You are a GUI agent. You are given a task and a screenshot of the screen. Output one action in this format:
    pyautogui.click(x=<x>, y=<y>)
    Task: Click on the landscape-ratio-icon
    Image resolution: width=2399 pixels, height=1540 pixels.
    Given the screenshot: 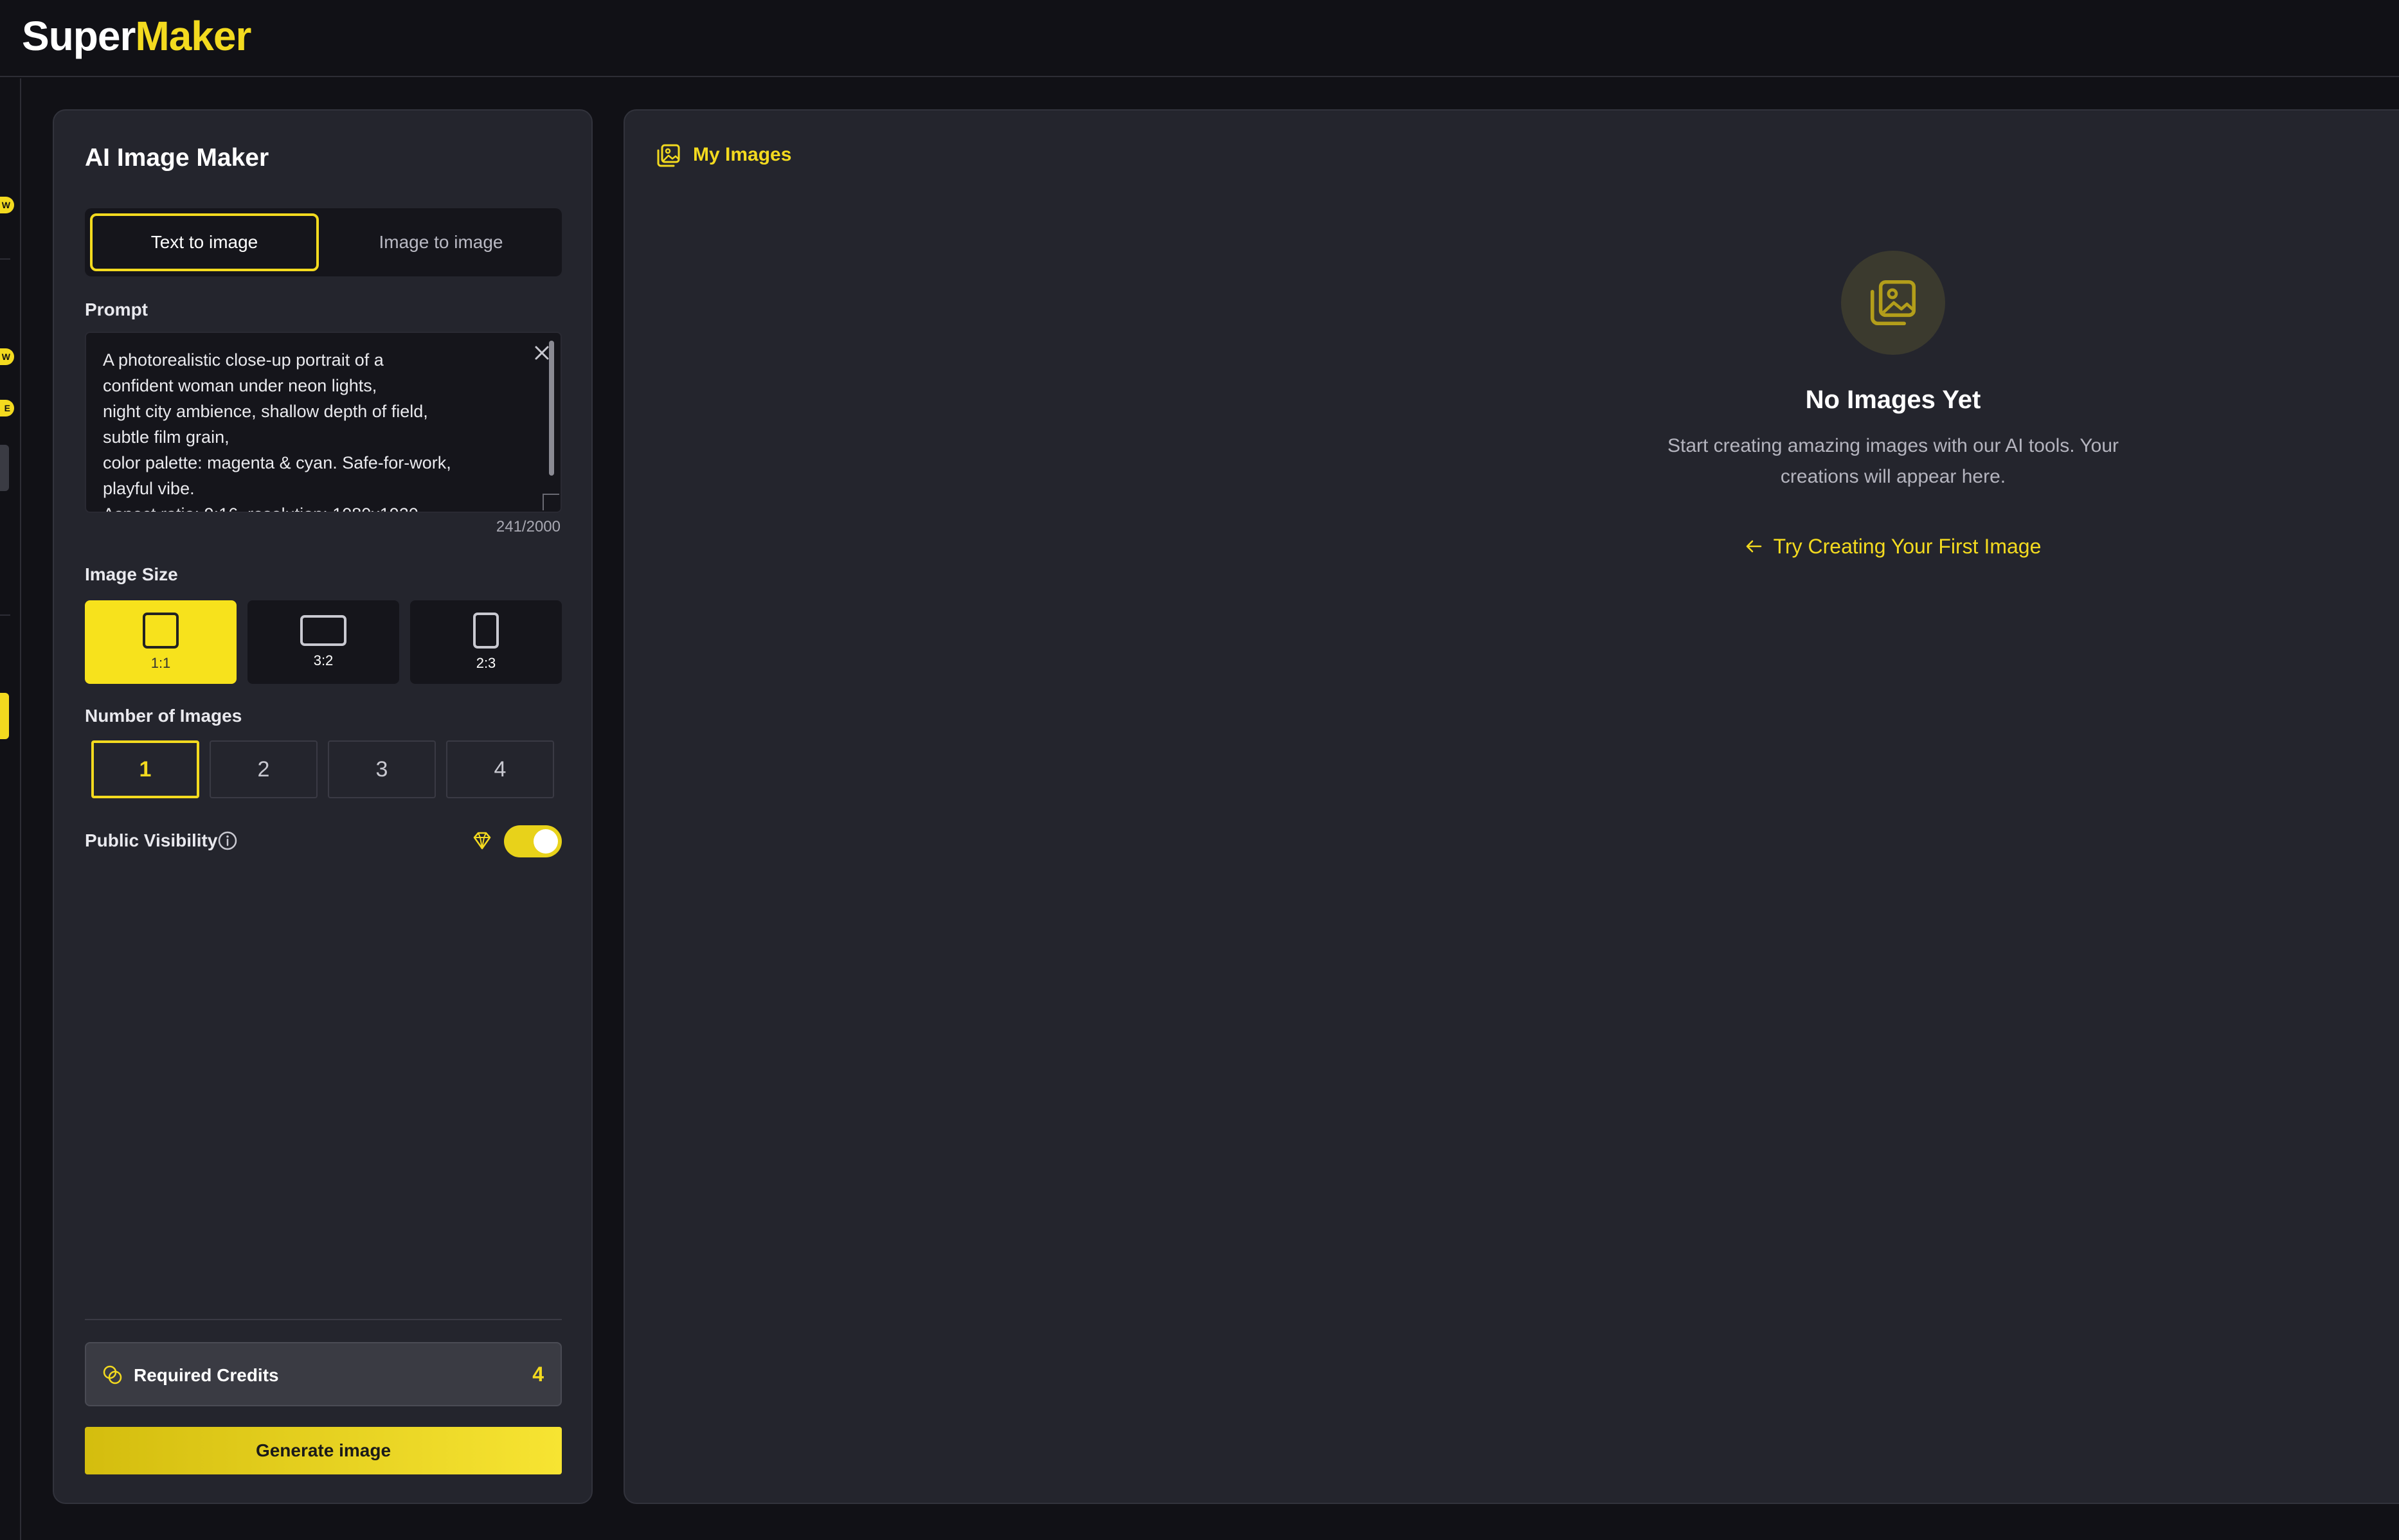 What is the action you would take?
    pyautogui.click(x=323, y=630)
    